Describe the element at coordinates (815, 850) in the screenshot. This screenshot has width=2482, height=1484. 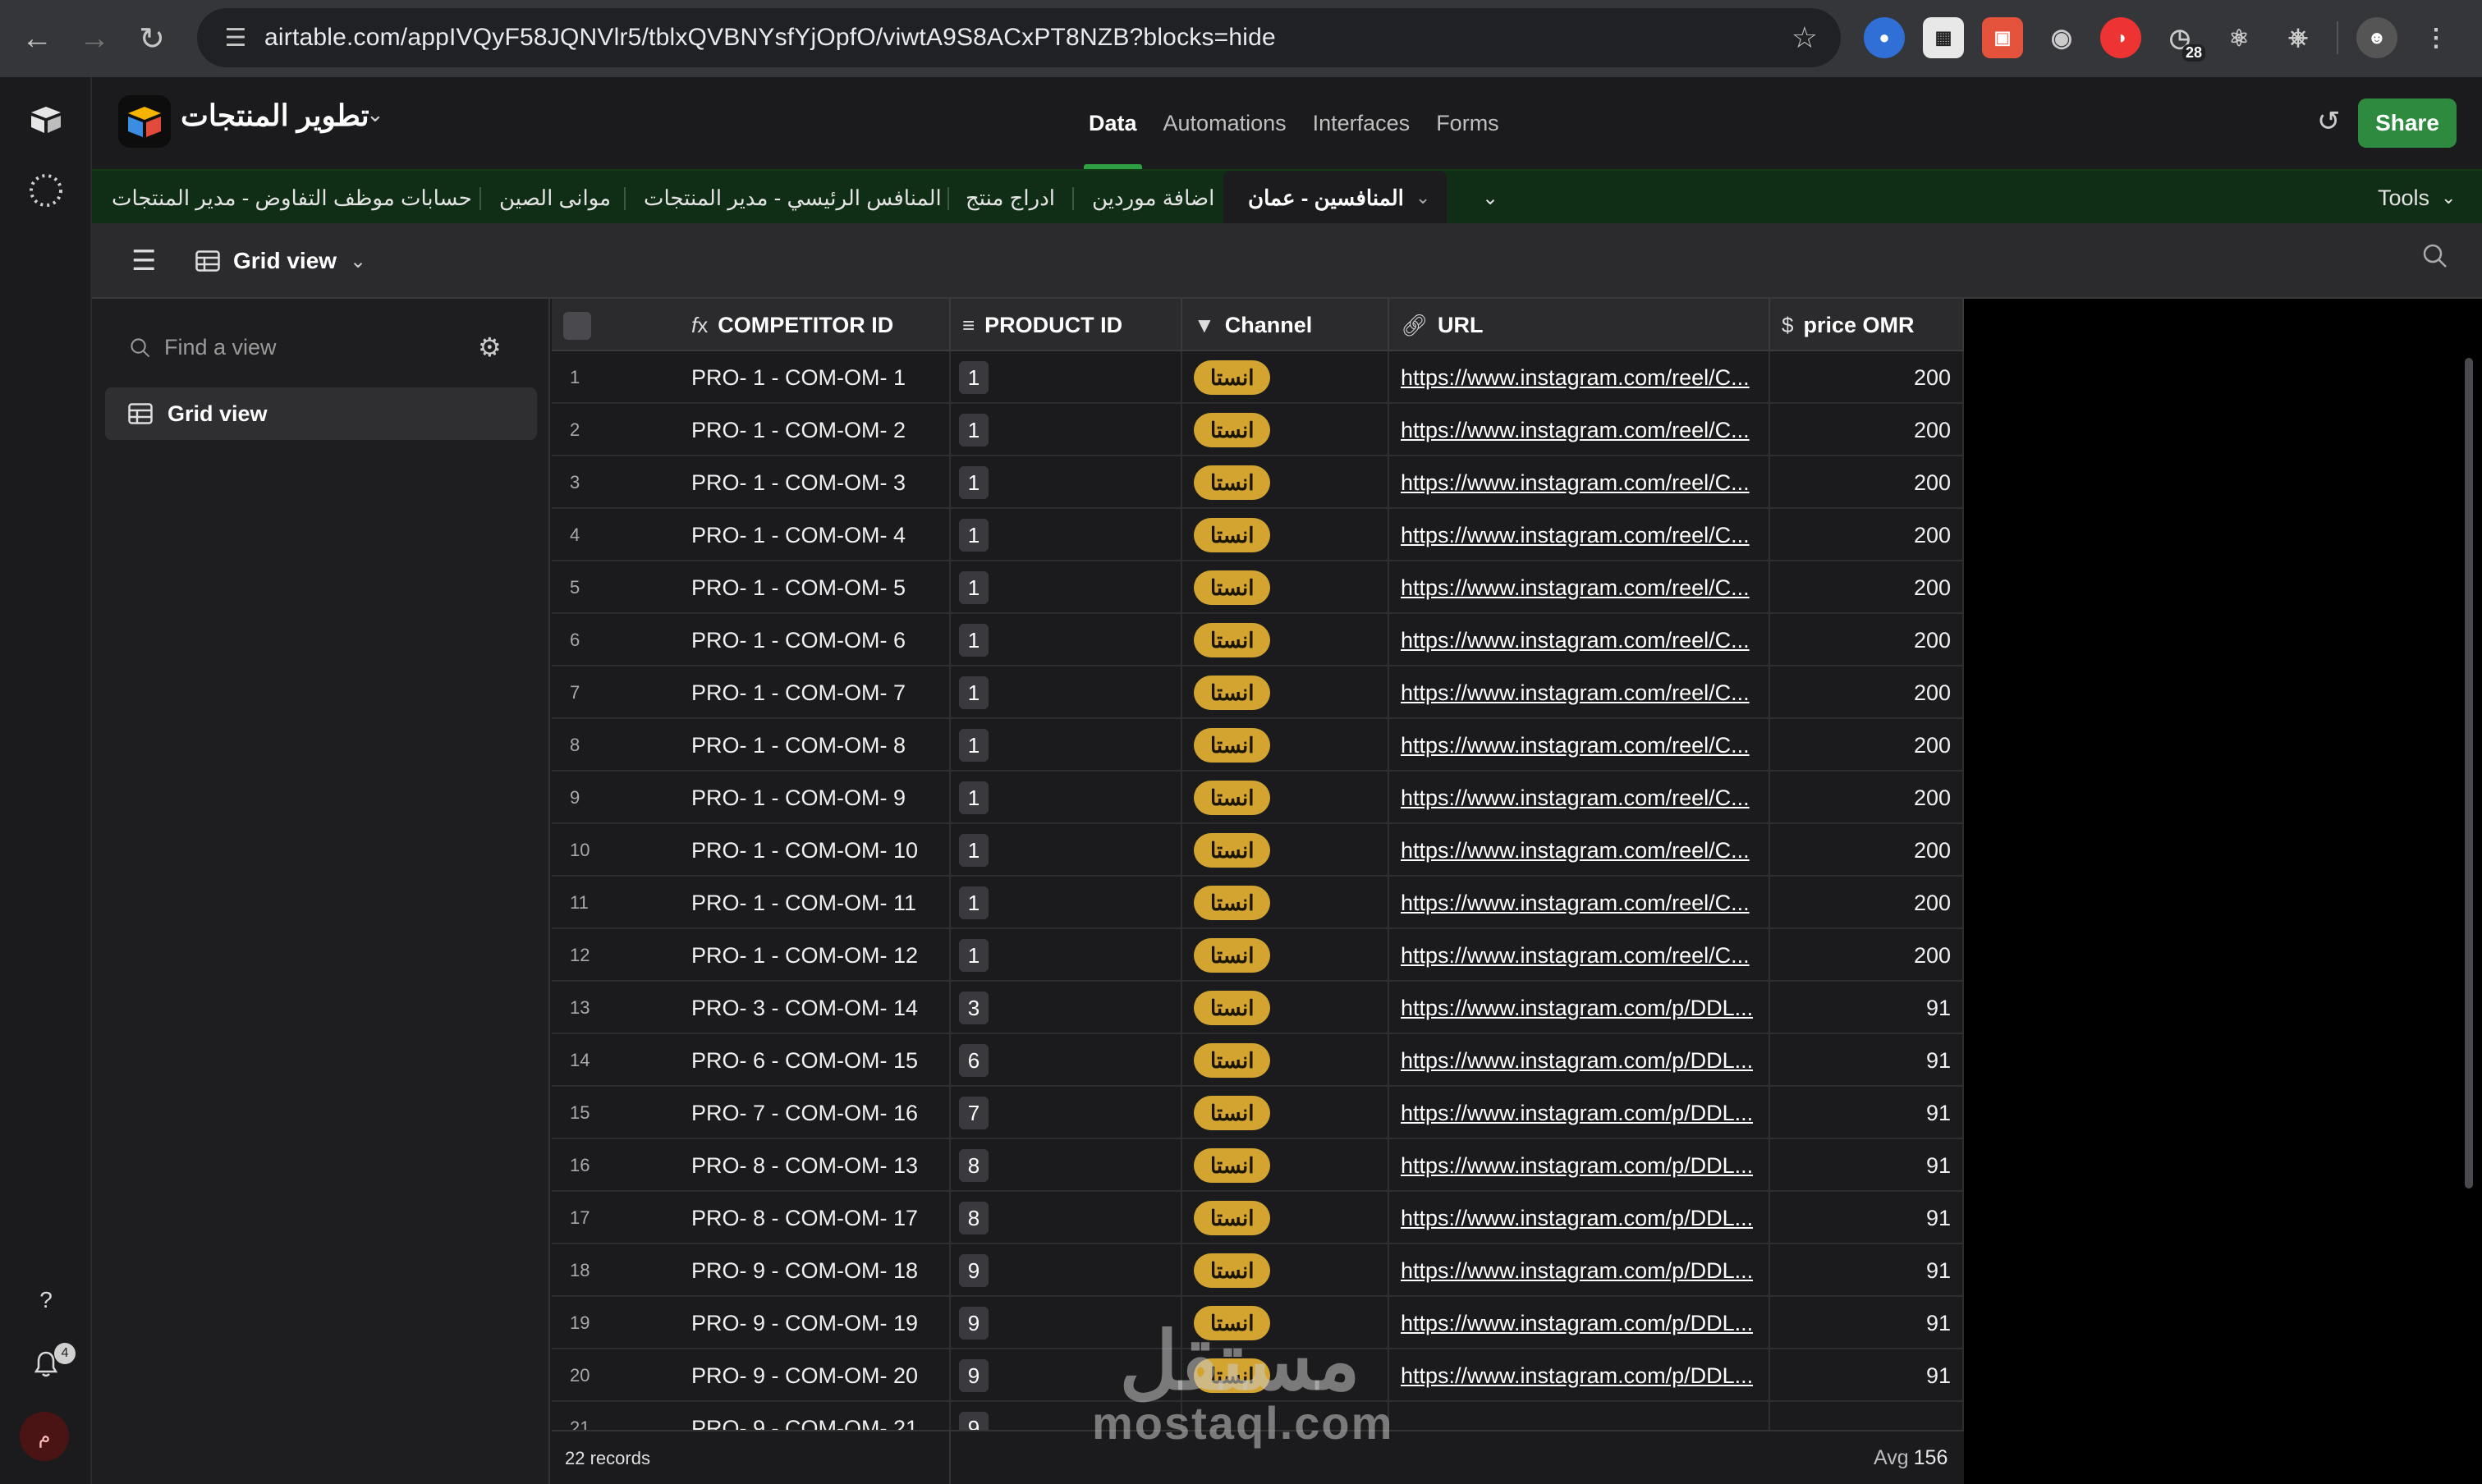
I see `competitor-id-cell: PRO- 1 - COM-OM- 10` at that location.